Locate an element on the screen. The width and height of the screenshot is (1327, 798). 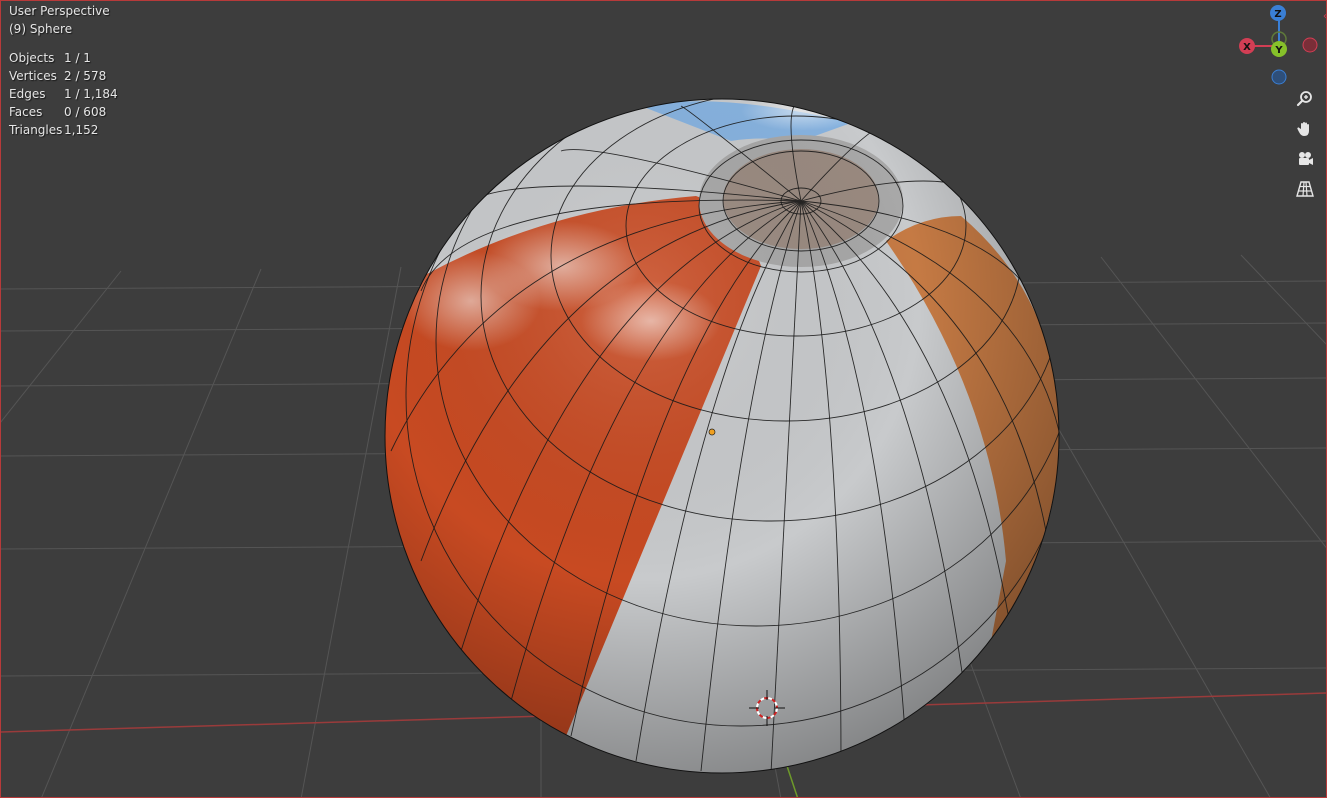
stat-label: Triangles is located at coordinates (36, 130).